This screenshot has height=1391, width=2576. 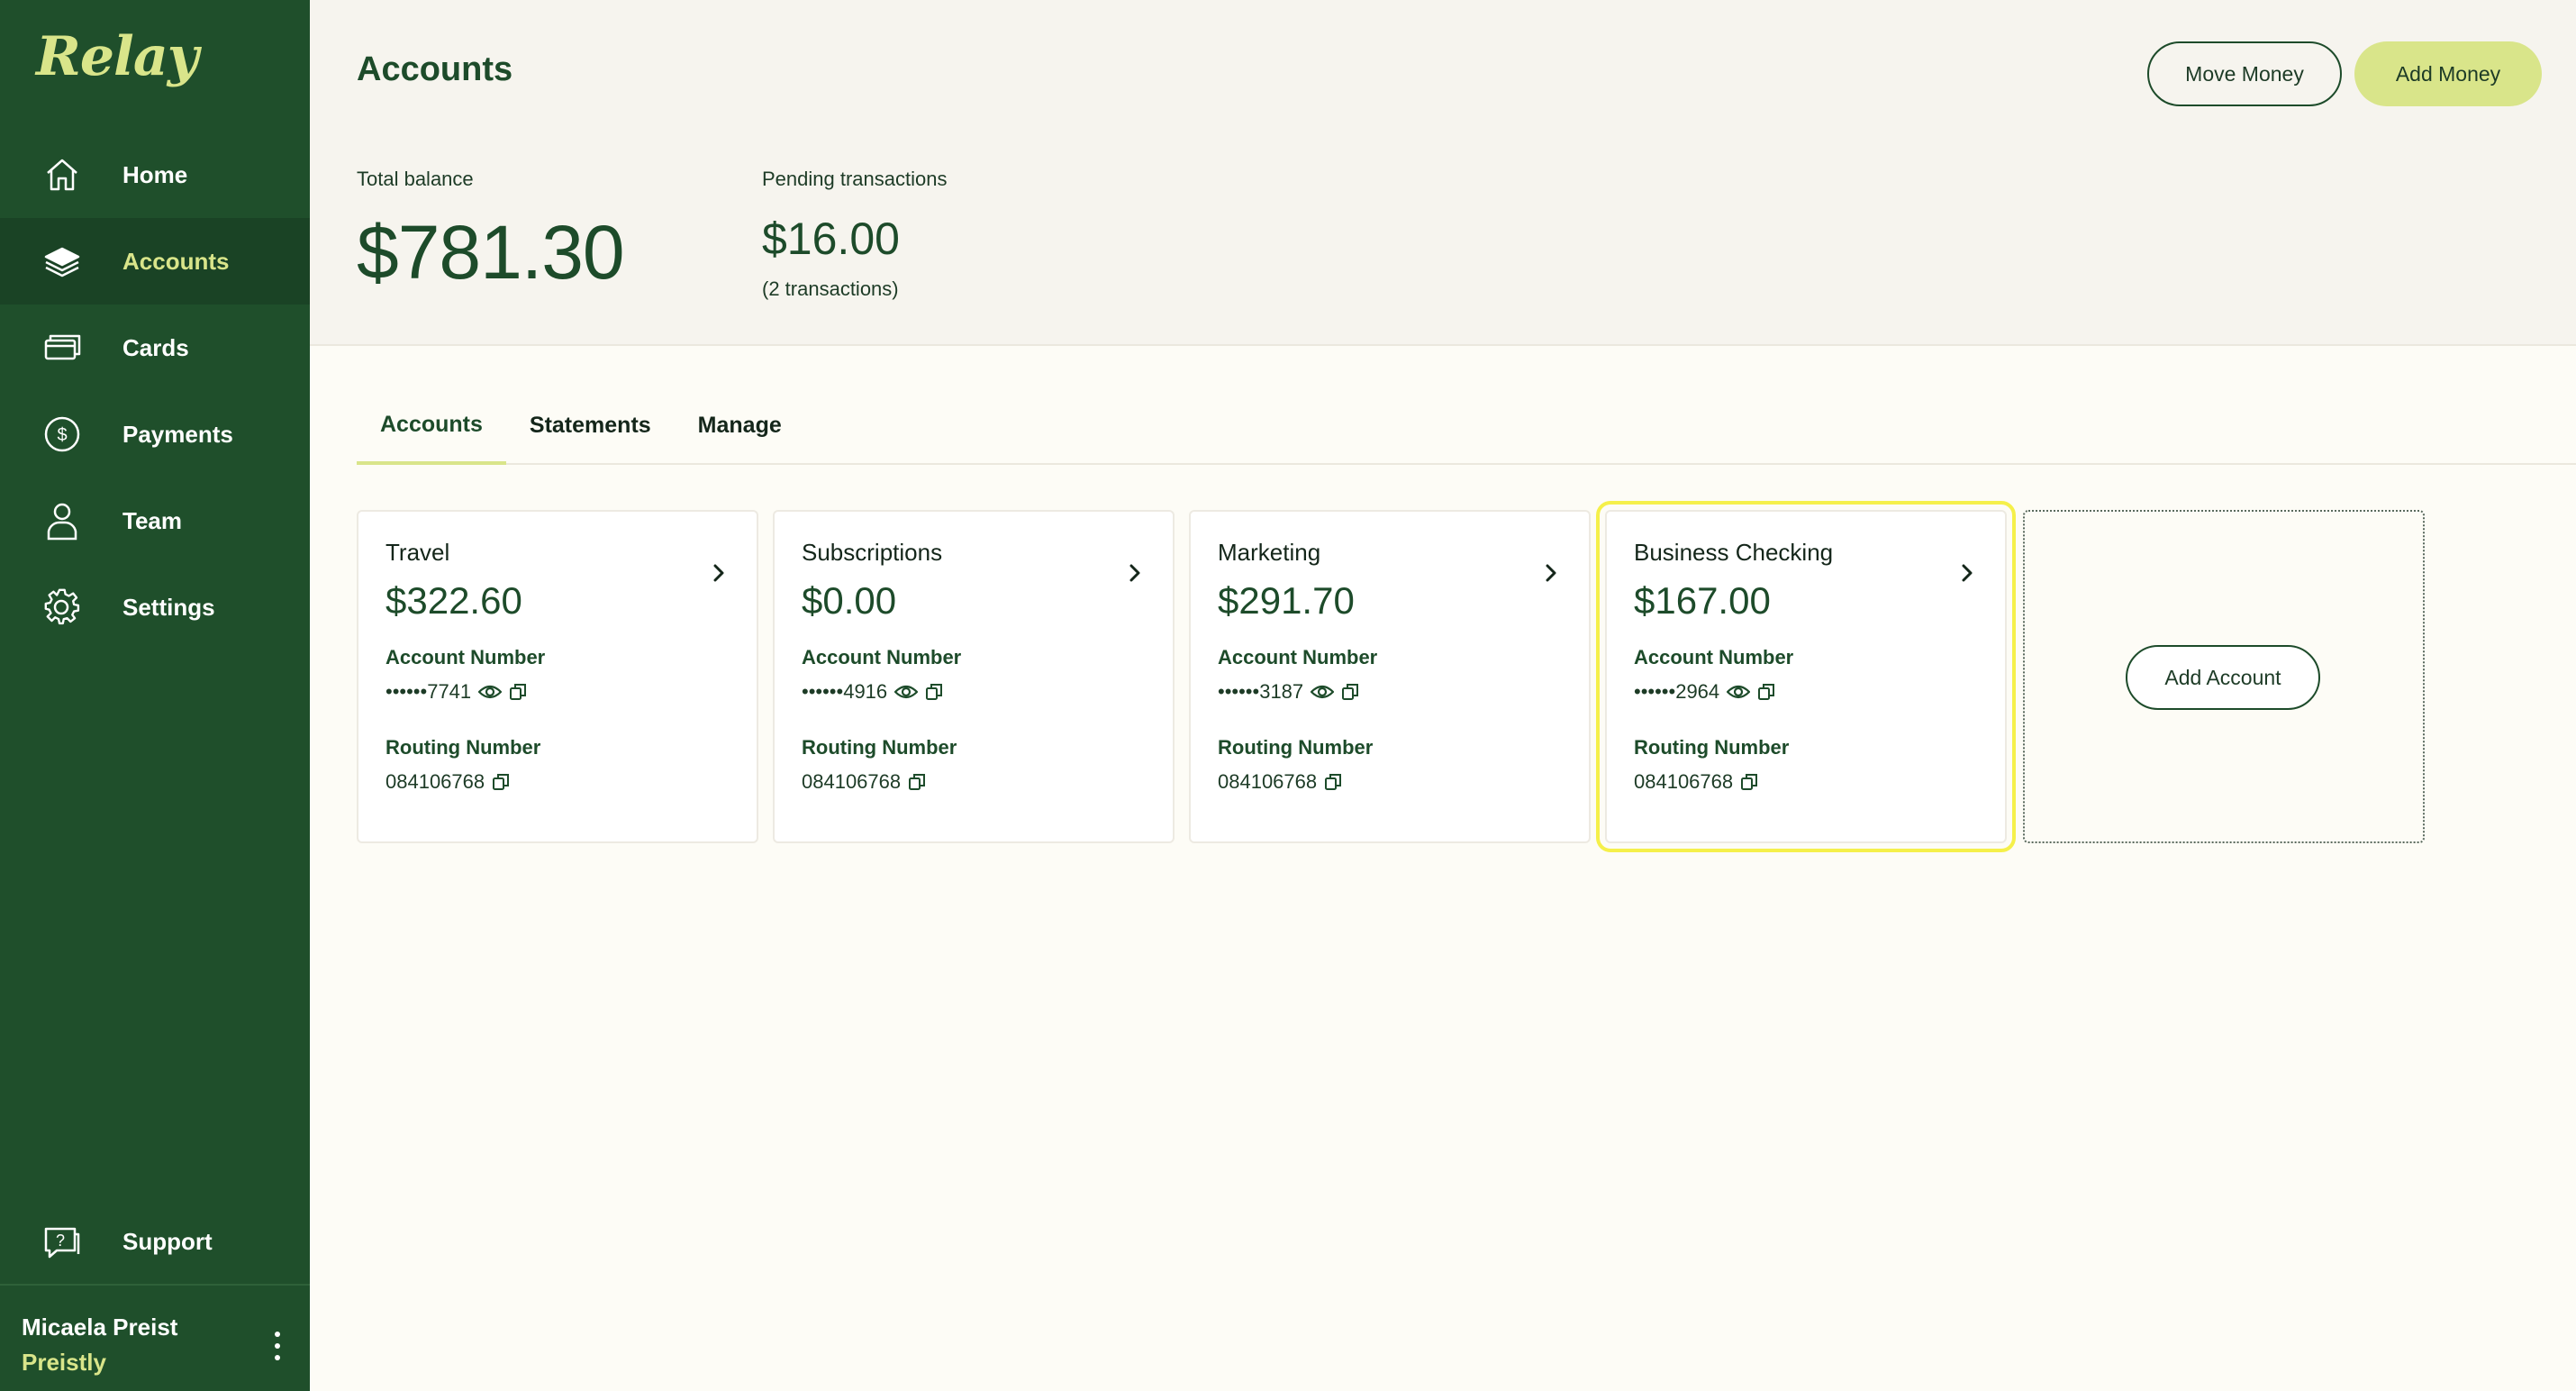 What do you see at coordinates (62, 174) in the screenshot?
I see `home-icon` at bounding box center [62, 174].